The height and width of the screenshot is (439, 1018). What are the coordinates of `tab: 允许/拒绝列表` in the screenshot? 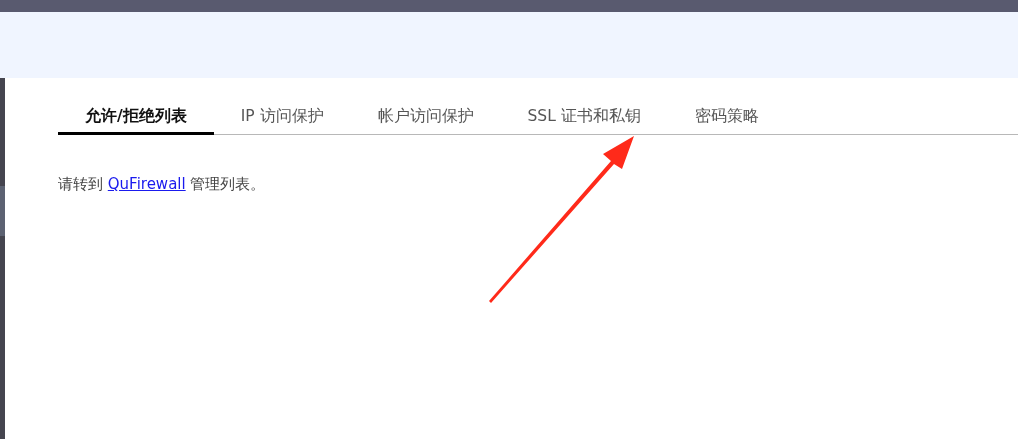 It's located at (136, 117).